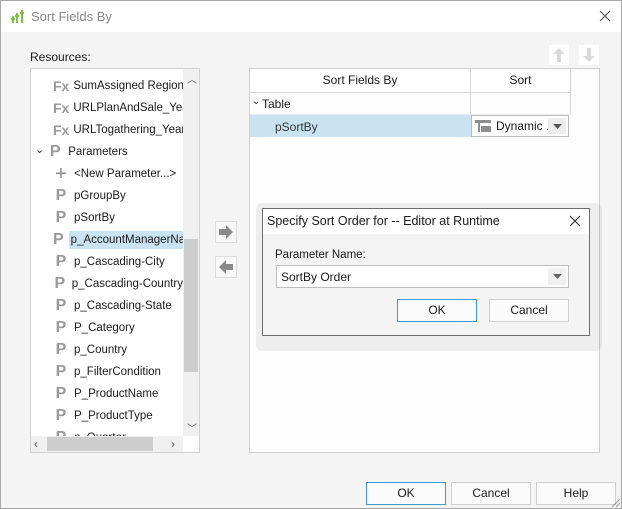 The width and height of the screenshot is (622, 509). Describe the element at coordinates (100, 196) in the screenshot. I see `tree-item-label: pGroupBy` at that location.